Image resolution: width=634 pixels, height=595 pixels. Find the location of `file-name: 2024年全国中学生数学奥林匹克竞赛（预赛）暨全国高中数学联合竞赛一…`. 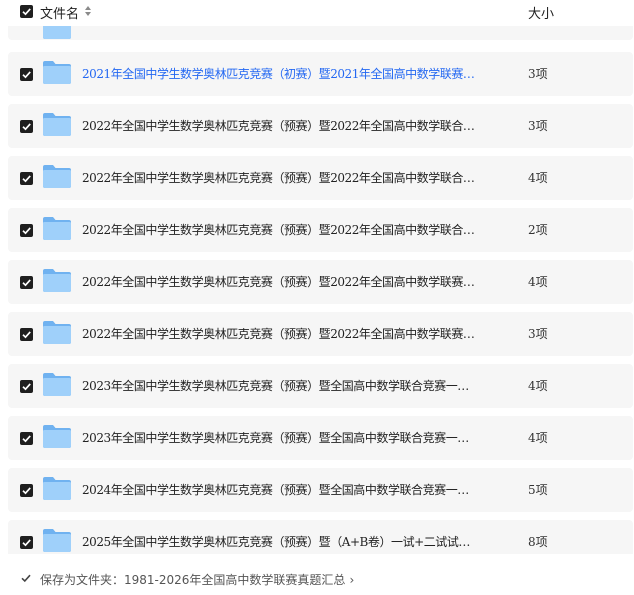

file-name: 2024年全国中学生数学奥林匹克竞赛（预赛）暨全国高中数学联合竞赛一… is located at coordinates (282, 489).